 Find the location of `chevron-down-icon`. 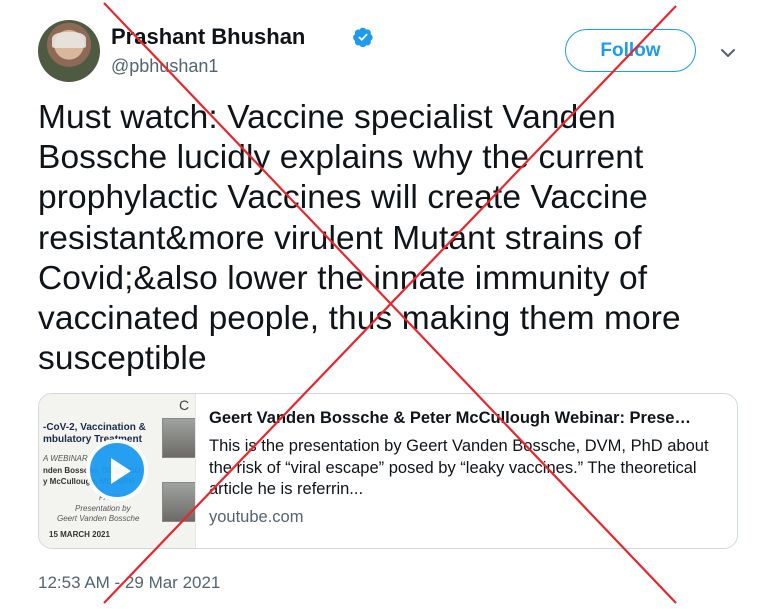

chevron-down-icon is located at coordinates (728, 53).